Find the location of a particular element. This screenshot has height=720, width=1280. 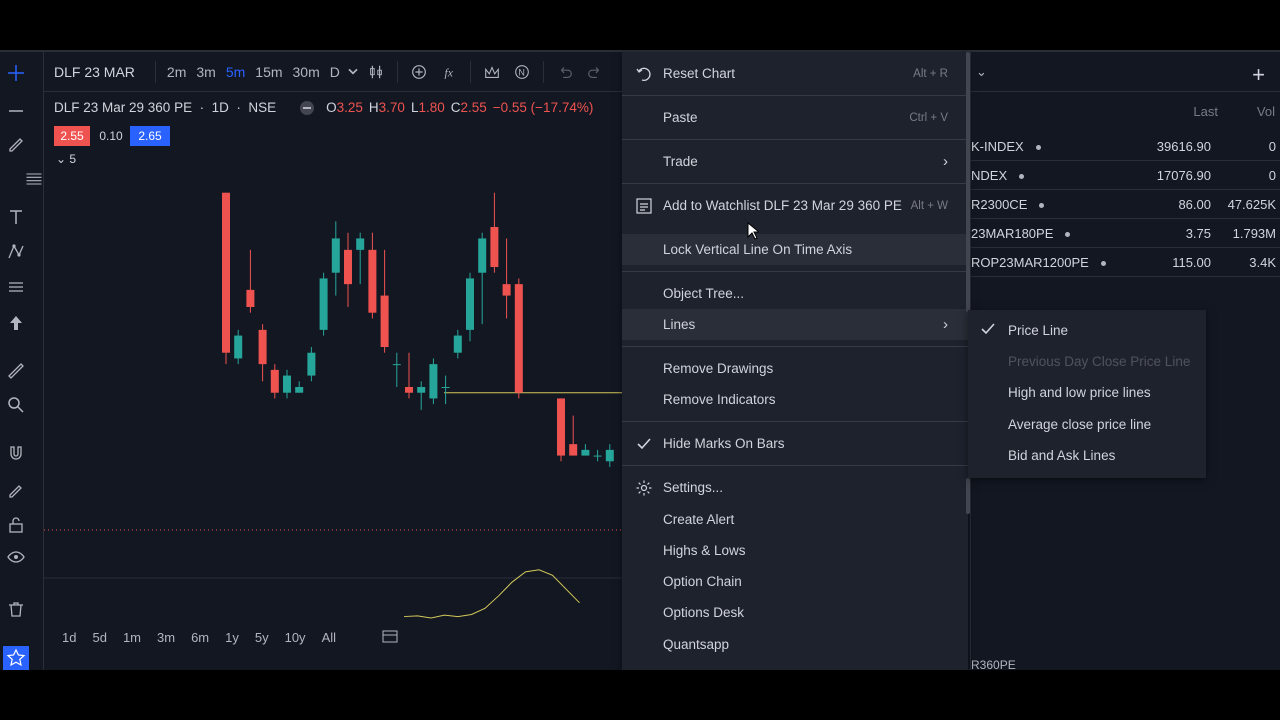

timeframe-30m: 30m is located at coordinates (306, 72).